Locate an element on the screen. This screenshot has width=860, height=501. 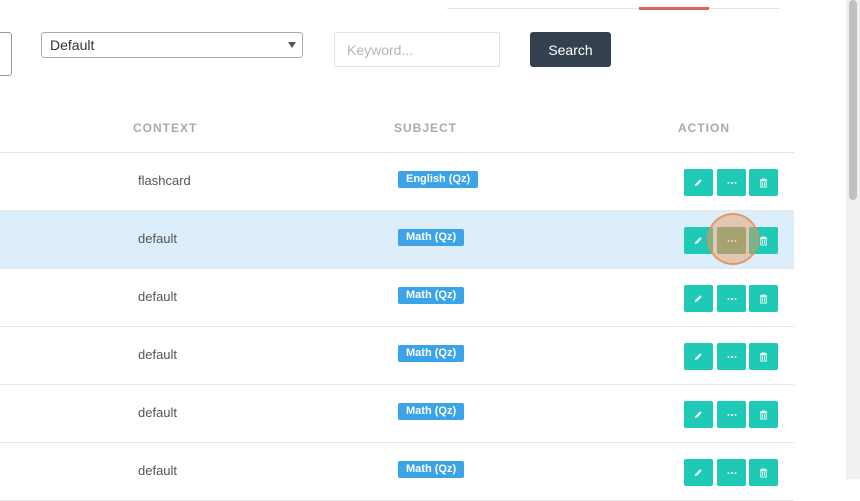
filter-select-value: Default is located at coordinates (72, 45).